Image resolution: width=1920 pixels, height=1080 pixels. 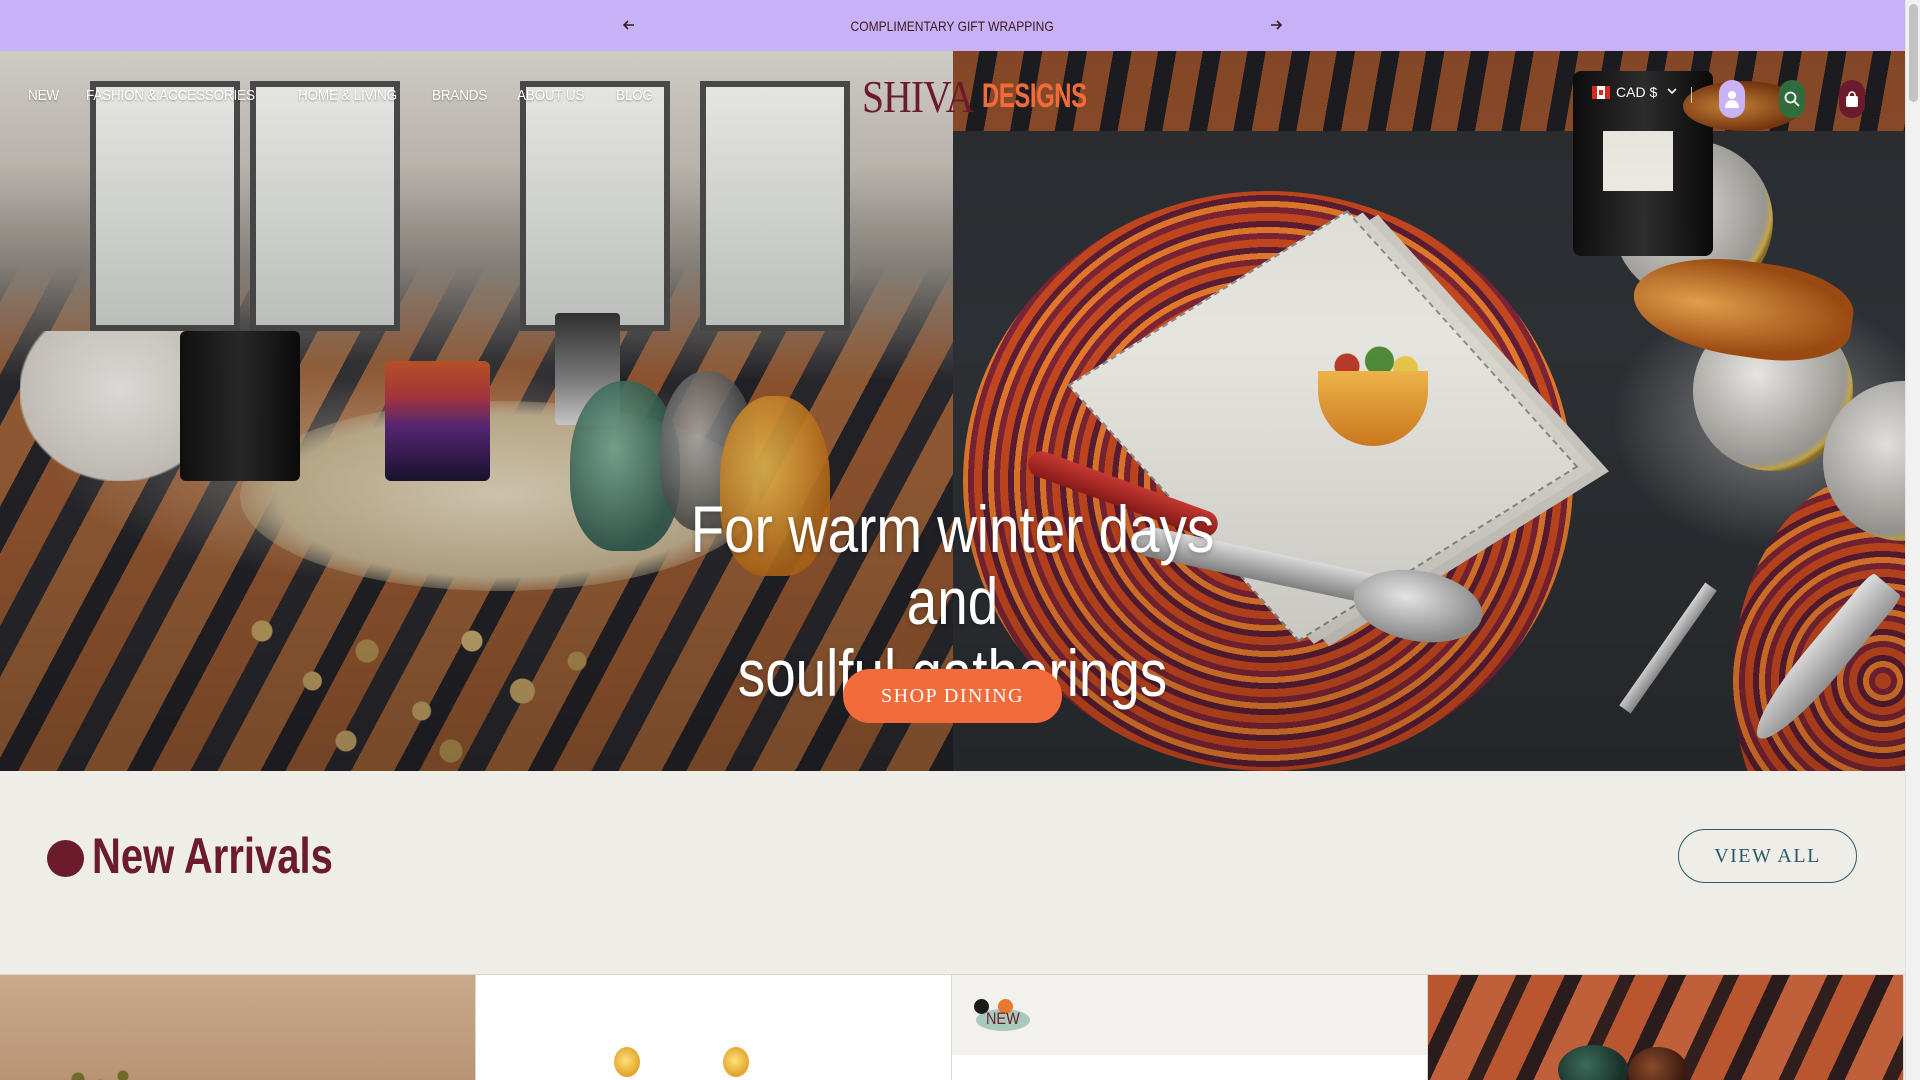 I want to click on canada-flag-icon, so click(x=1601, y=92).